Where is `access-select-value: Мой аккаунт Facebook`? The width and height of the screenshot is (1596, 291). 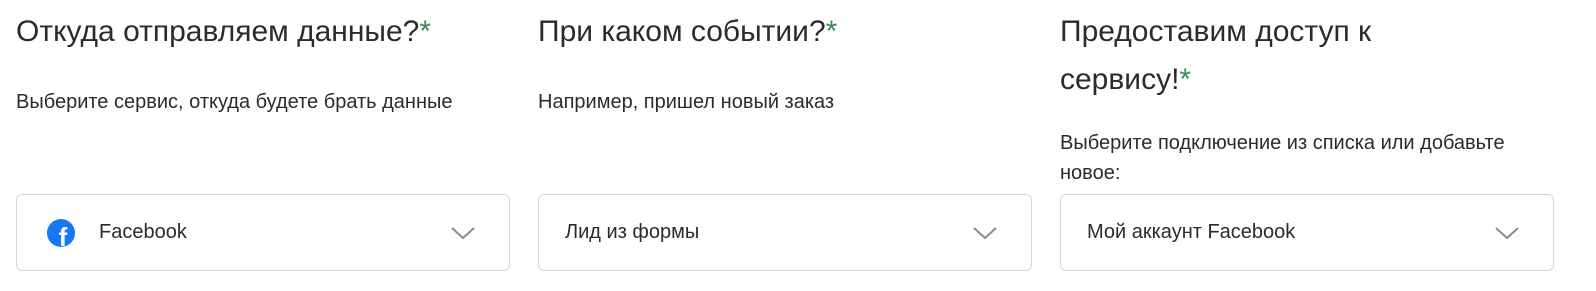
access-select-value: Мой аккаунт Facebook is located at coordinates (1191, 232).